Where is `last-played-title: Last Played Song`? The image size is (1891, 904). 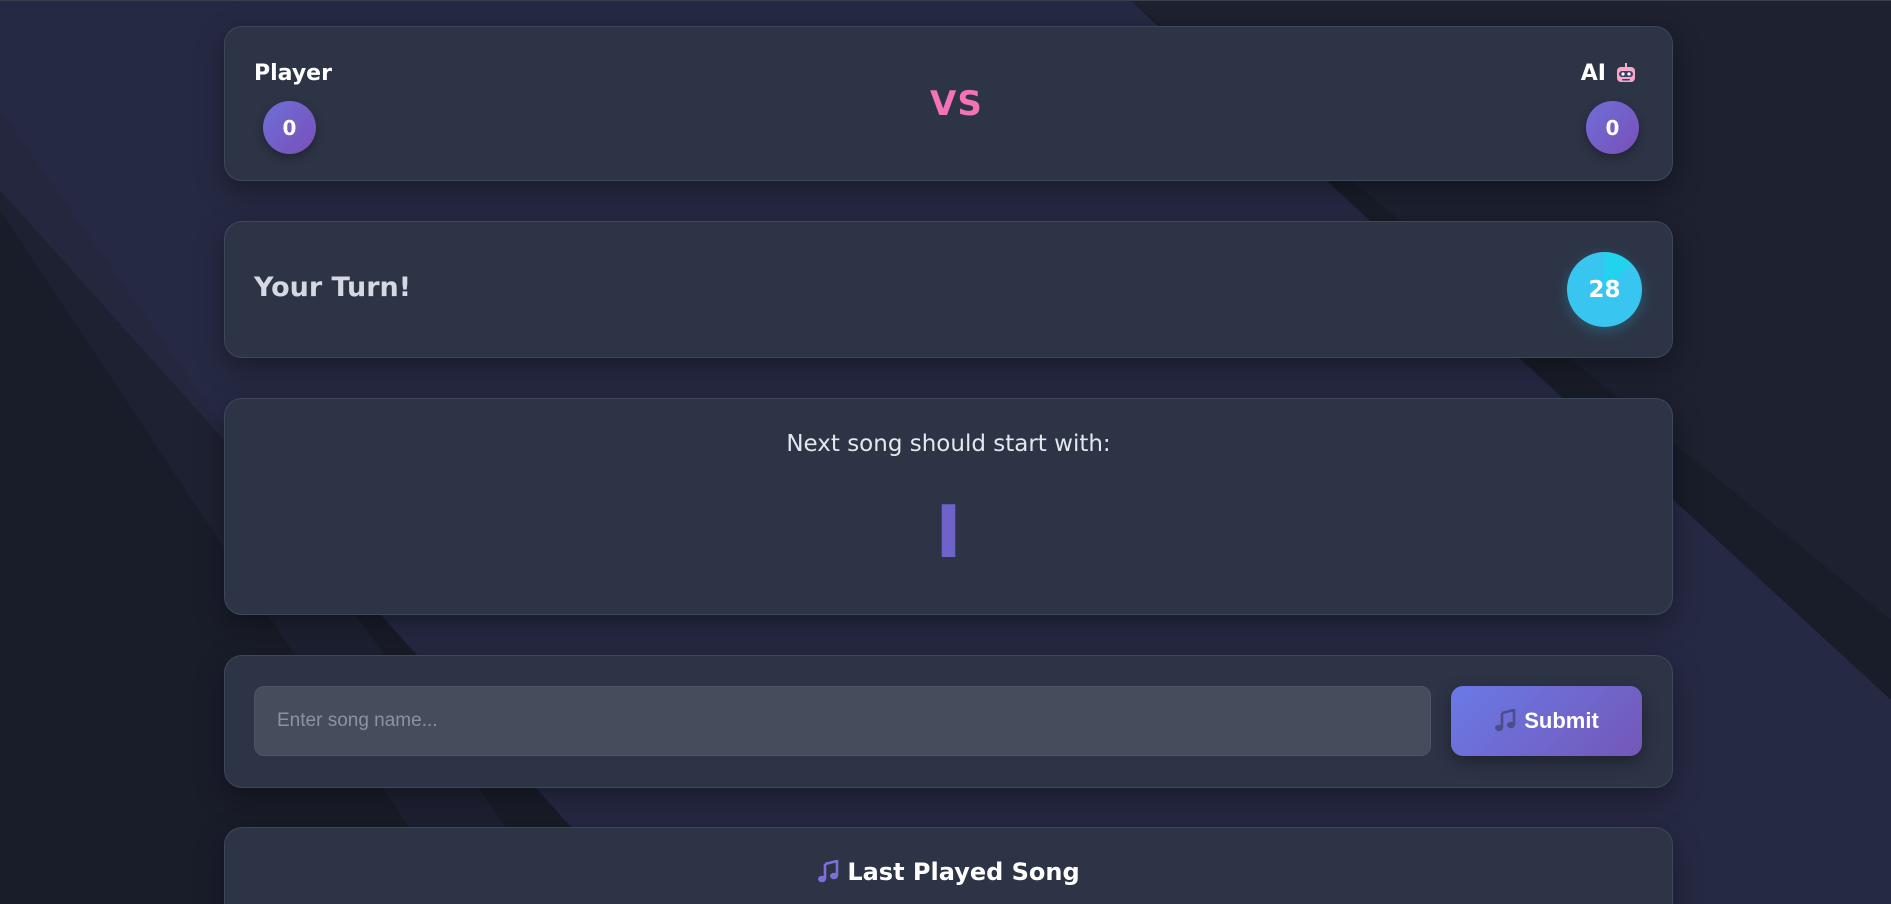 last-played-title: Last Played Song is located at coordinates (963, 872).